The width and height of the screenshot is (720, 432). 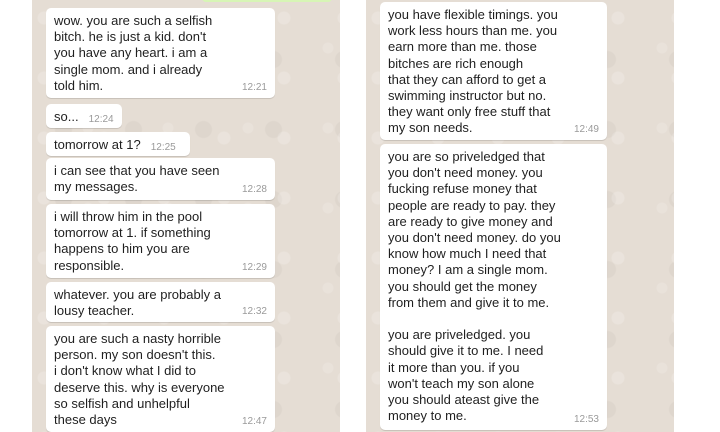 What do you see at coordinates (163, 147) in the screenshot?
I see `message-time: 12:25` at bounding box center [163, 147].